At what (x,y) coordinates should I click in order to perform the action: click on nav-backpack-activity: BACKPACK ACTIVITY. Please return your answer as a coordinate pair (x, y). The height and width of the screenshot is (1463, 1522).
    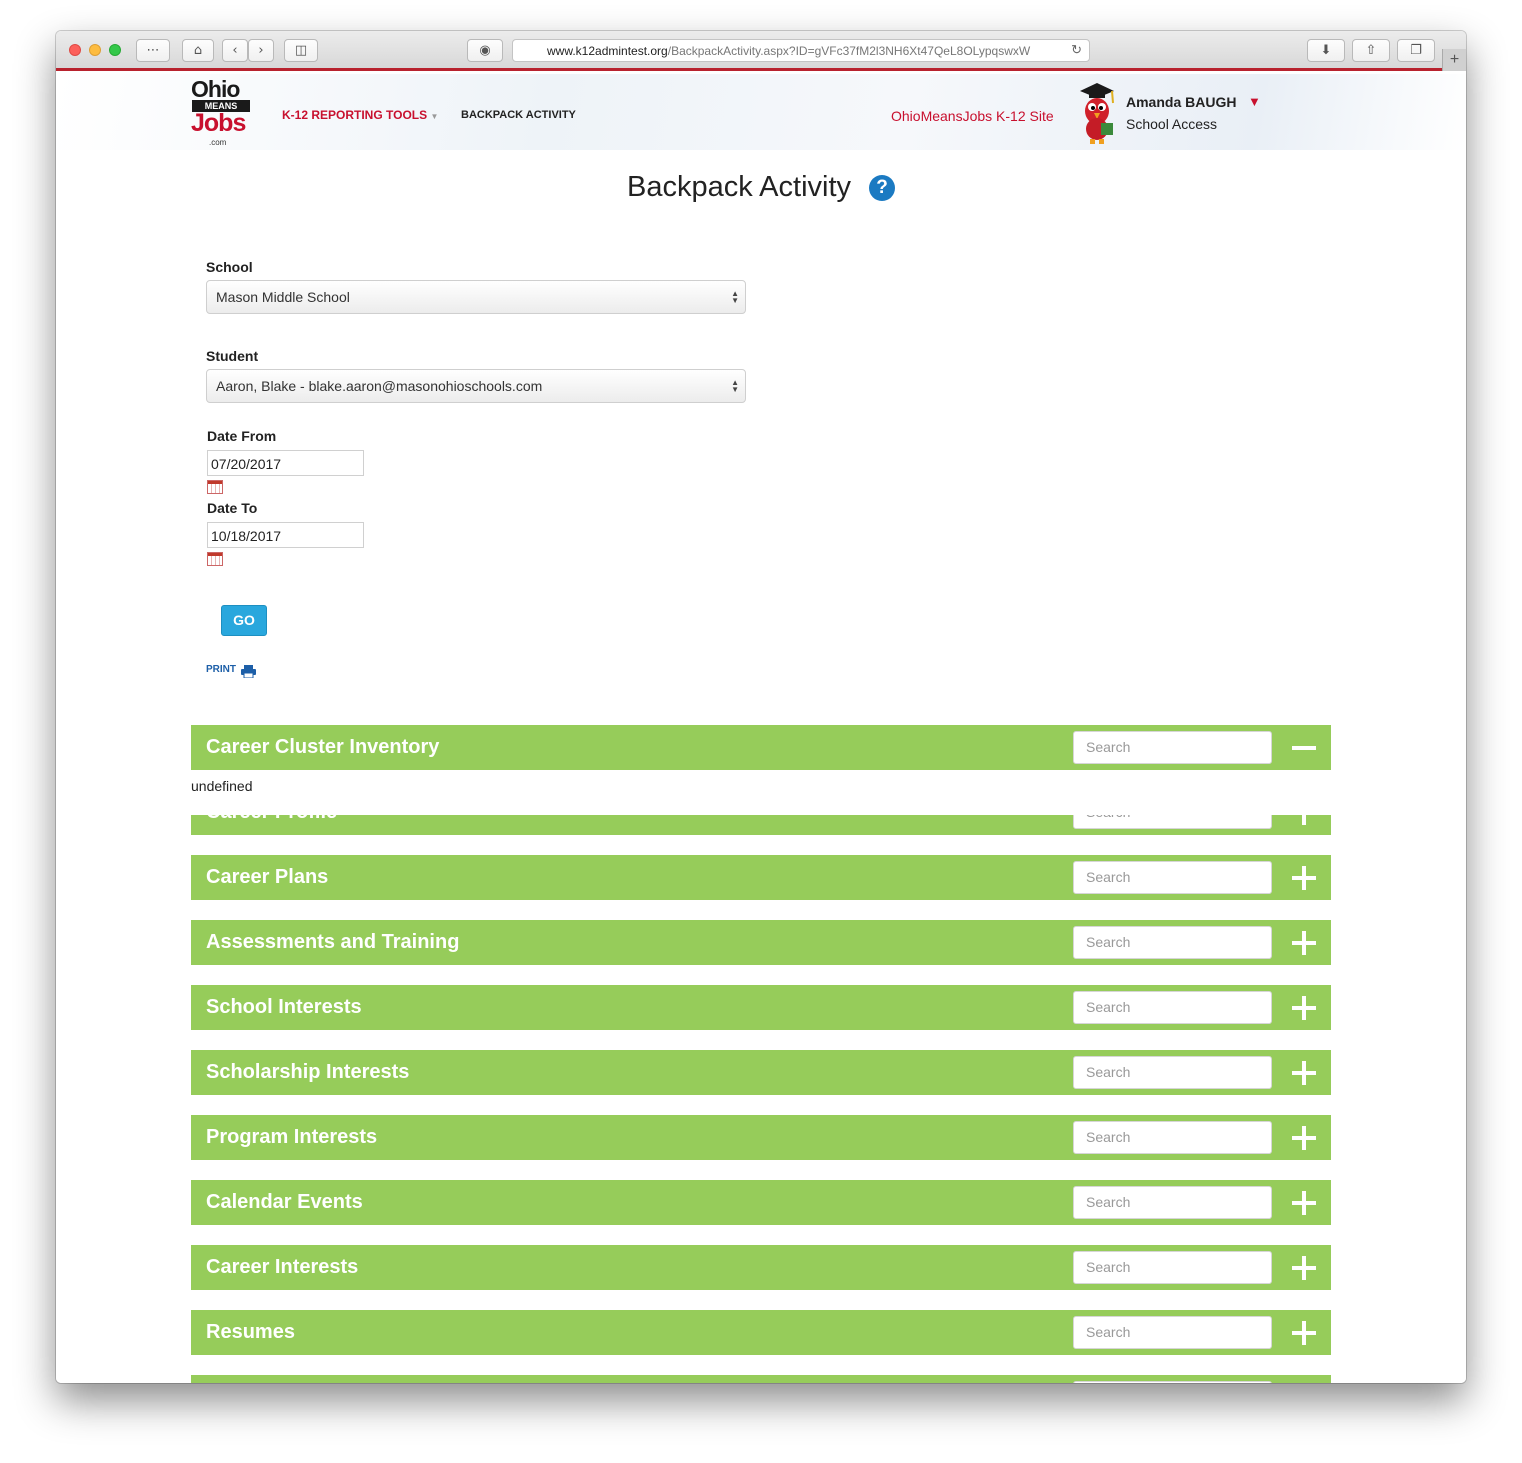
    Looking at the image, I should click on (518, 115).